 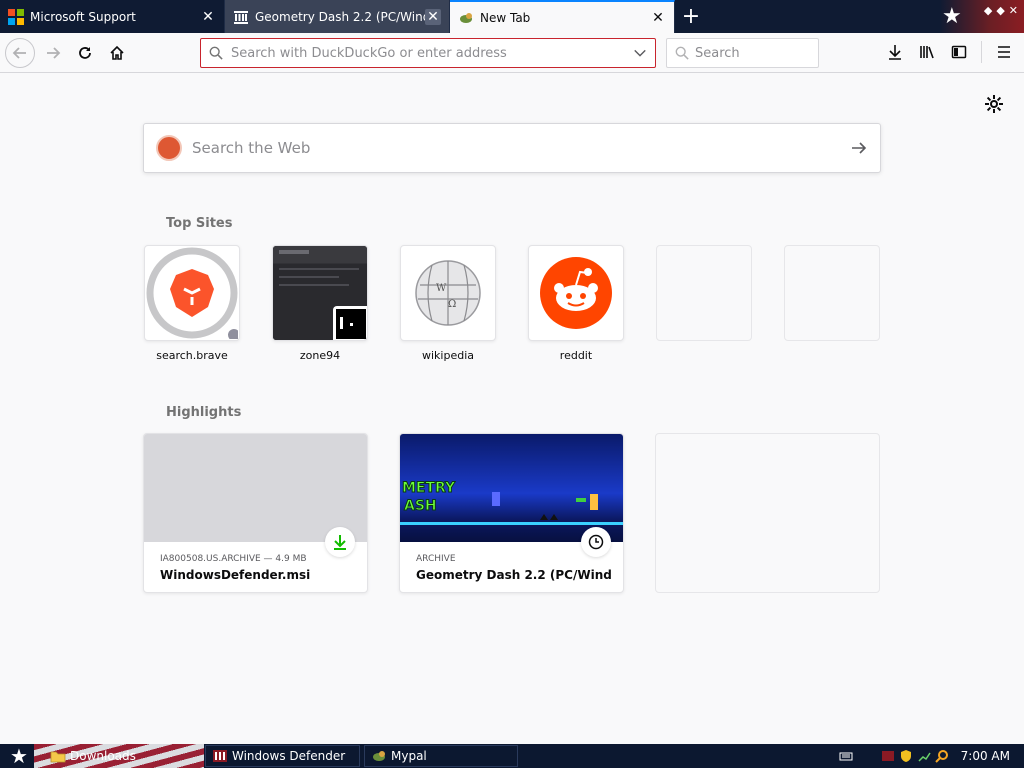 I want to click on top-site-zone94: zone94, so click(x=320, y=303).